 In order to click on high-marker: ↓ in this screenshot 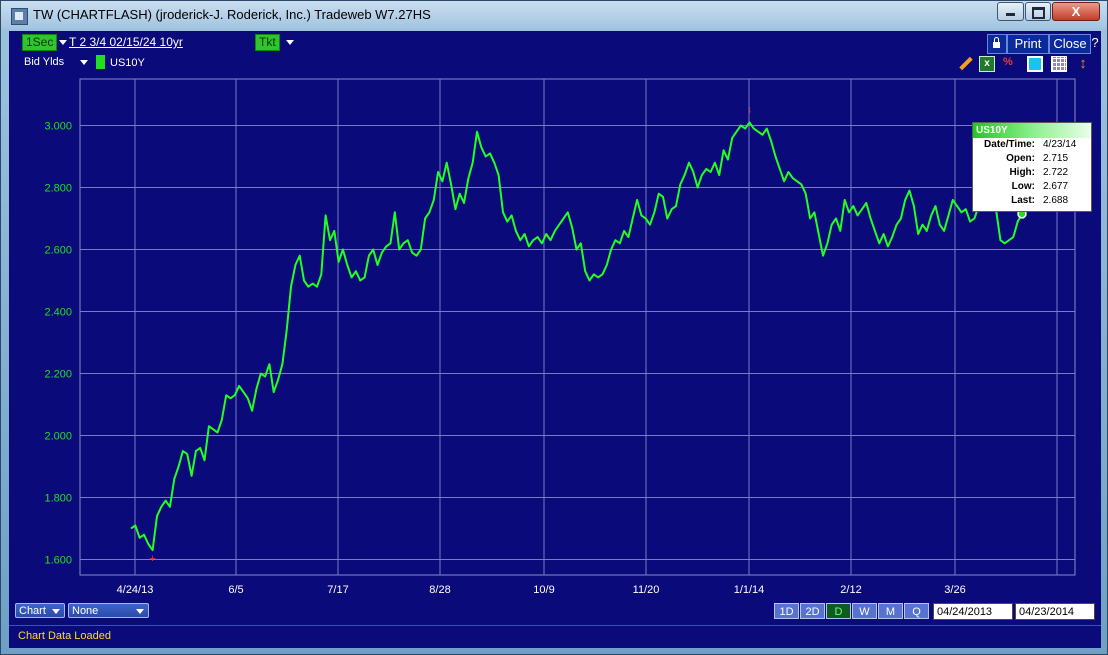, I will do `click(749, 109)`.